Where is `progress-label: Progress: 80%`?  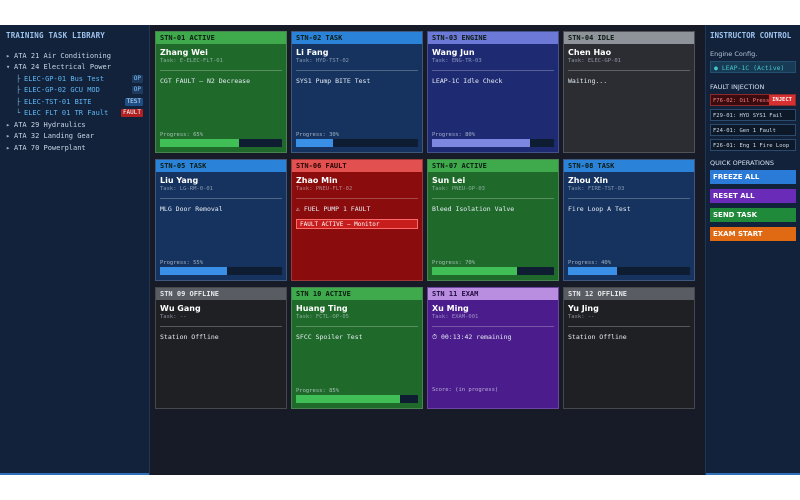
progress-label: Progress: 80% is located at coordinates (454, 135).